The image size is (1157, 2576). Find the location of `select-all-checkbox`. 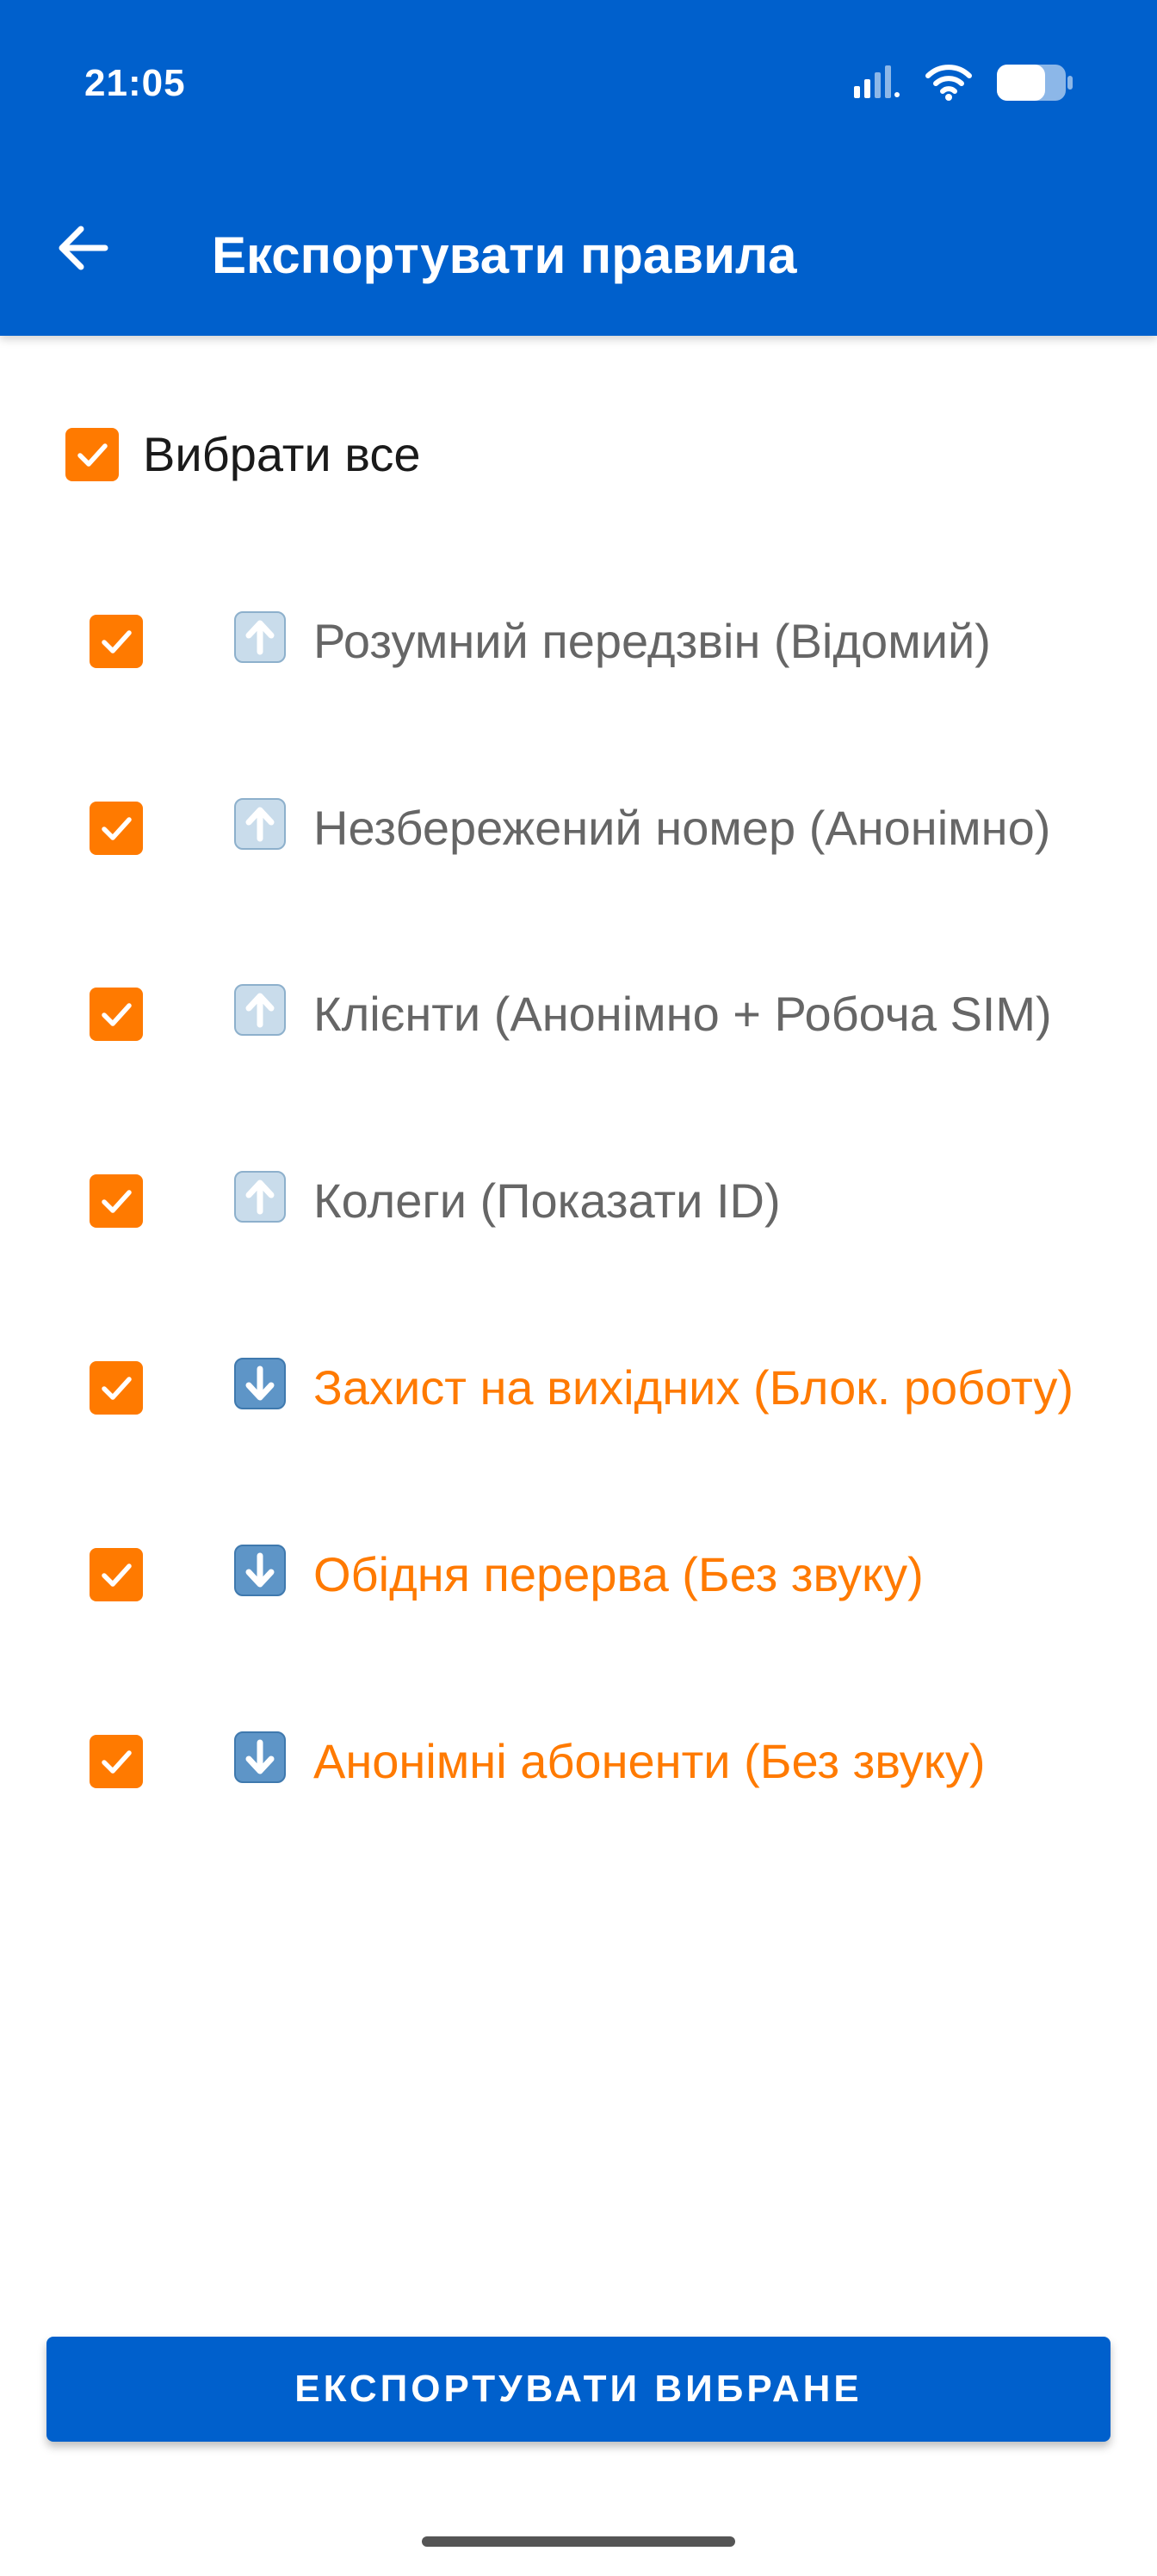

select-all-checkbox is located at coordinates (92, 454).